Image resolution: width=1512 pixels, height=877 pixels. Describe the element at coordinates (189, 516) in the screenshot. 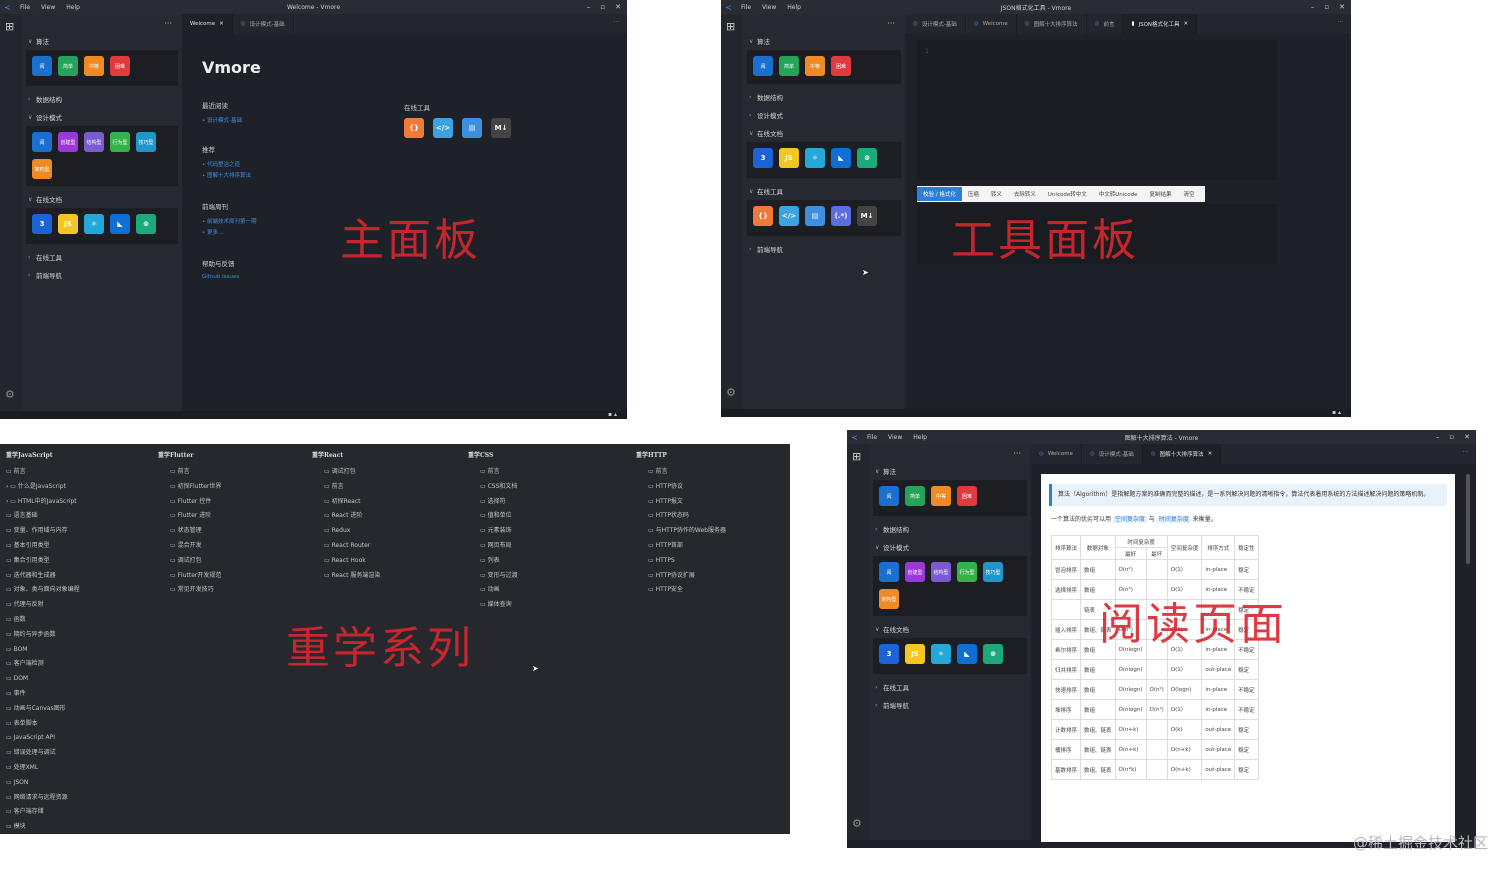

I see `tree-item: ▭ Flutter 进阶` at that location.